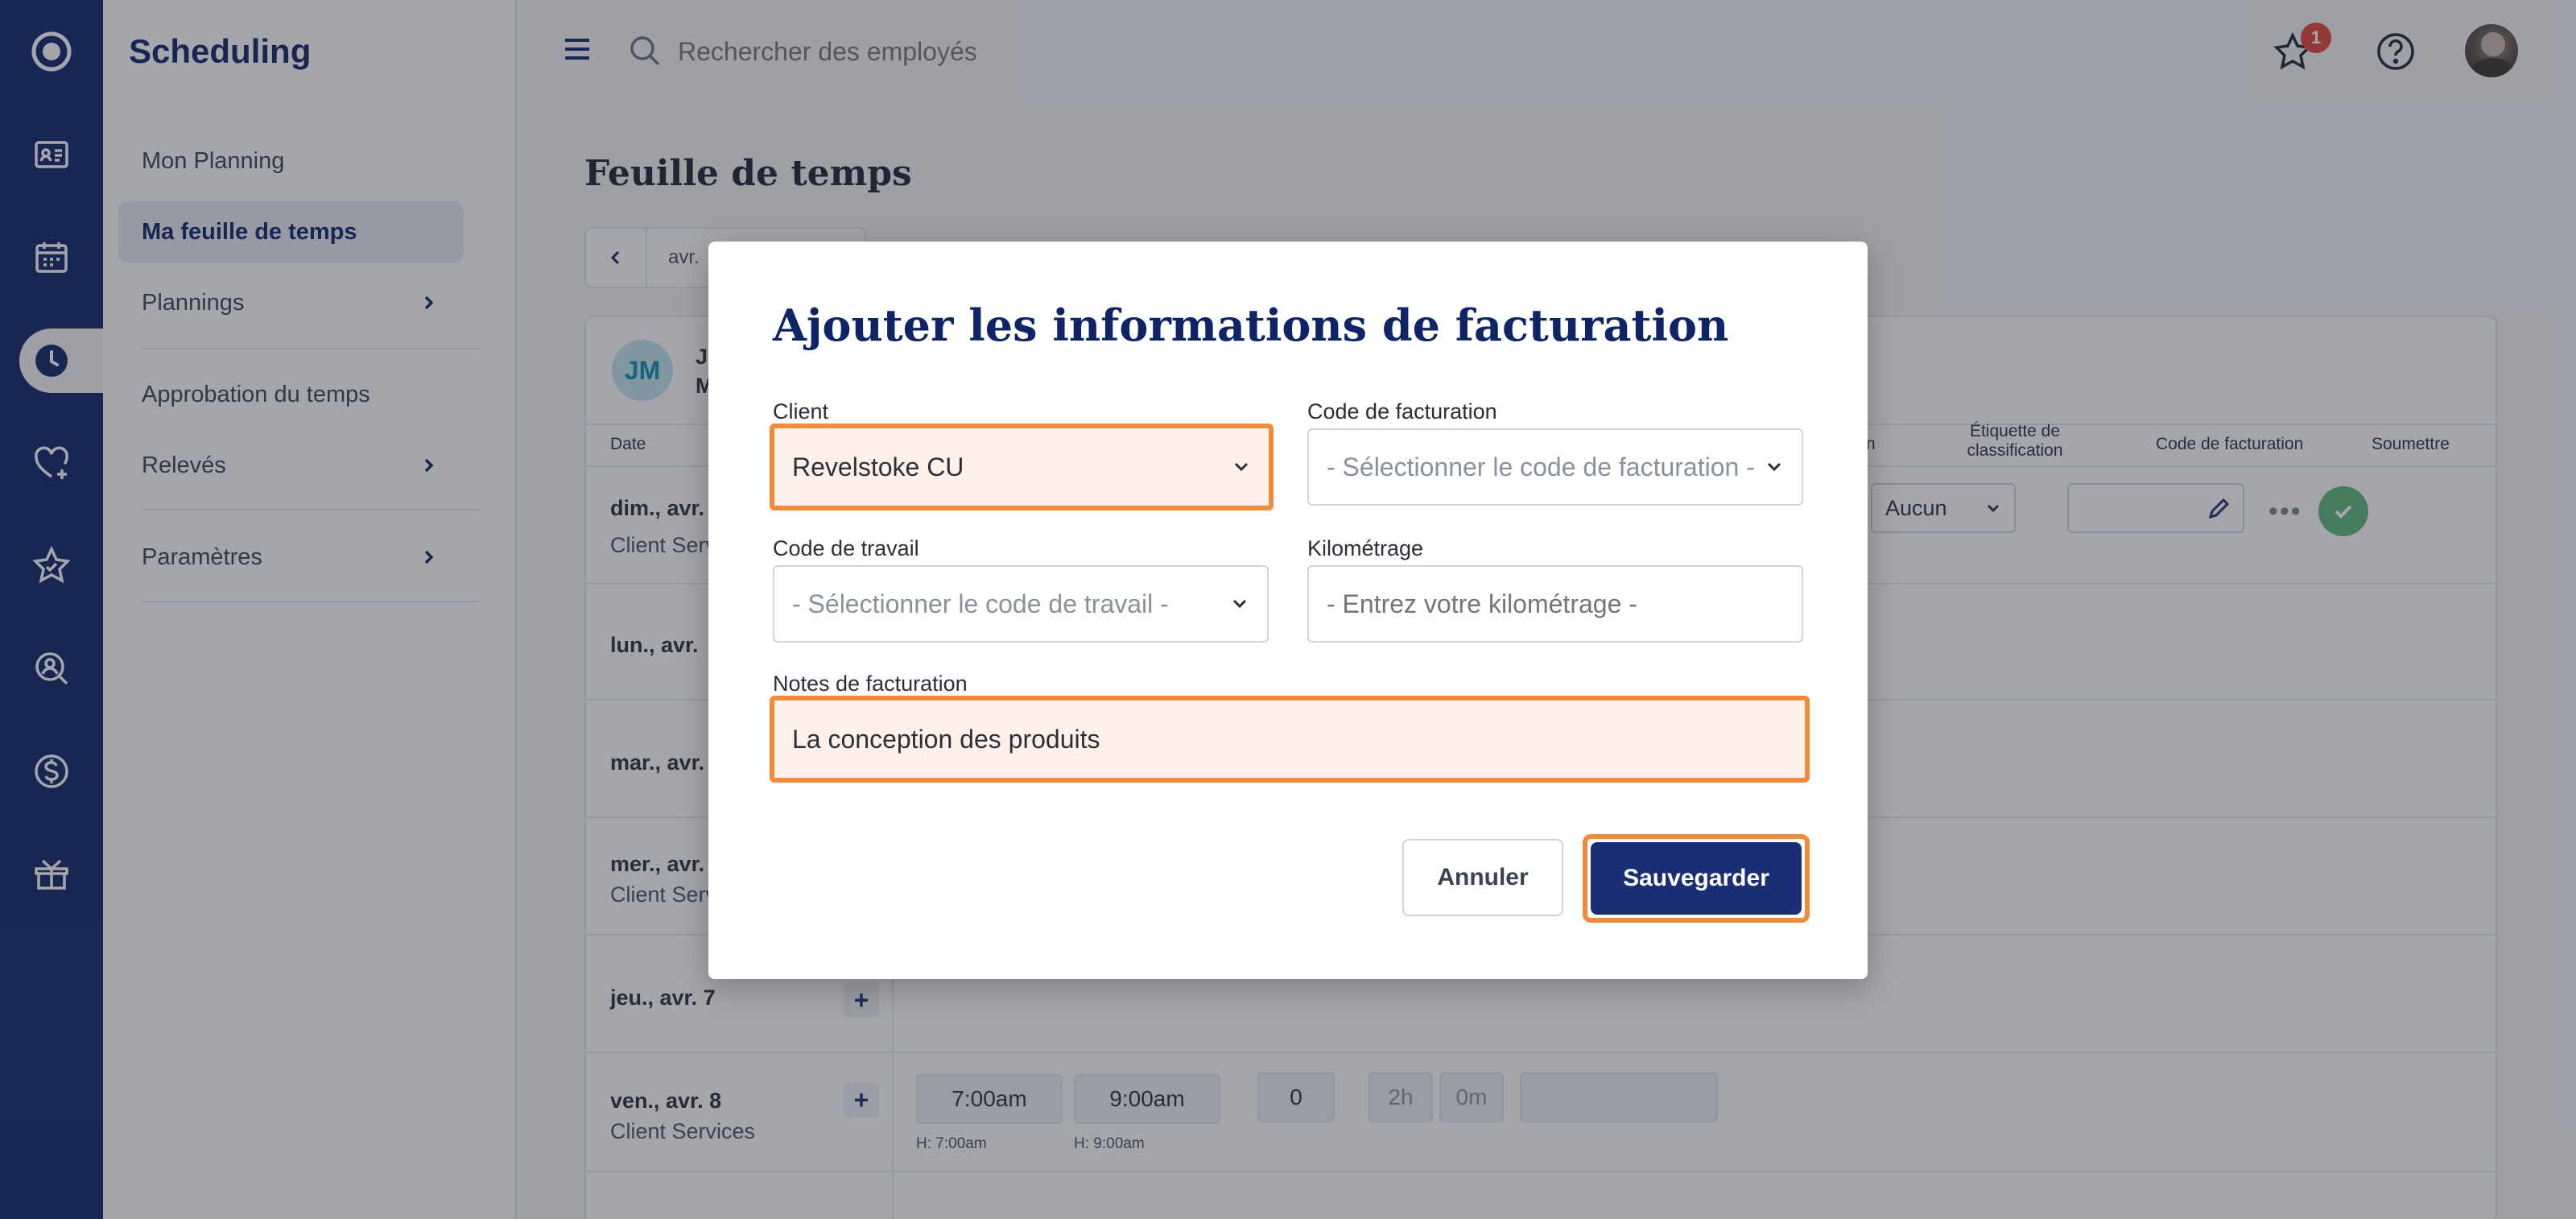 The width and height of the screenshot is (2576, 1219). I want to click on work-code-placeholder: - Sélectionner le code de travail -, so click(980, 603).